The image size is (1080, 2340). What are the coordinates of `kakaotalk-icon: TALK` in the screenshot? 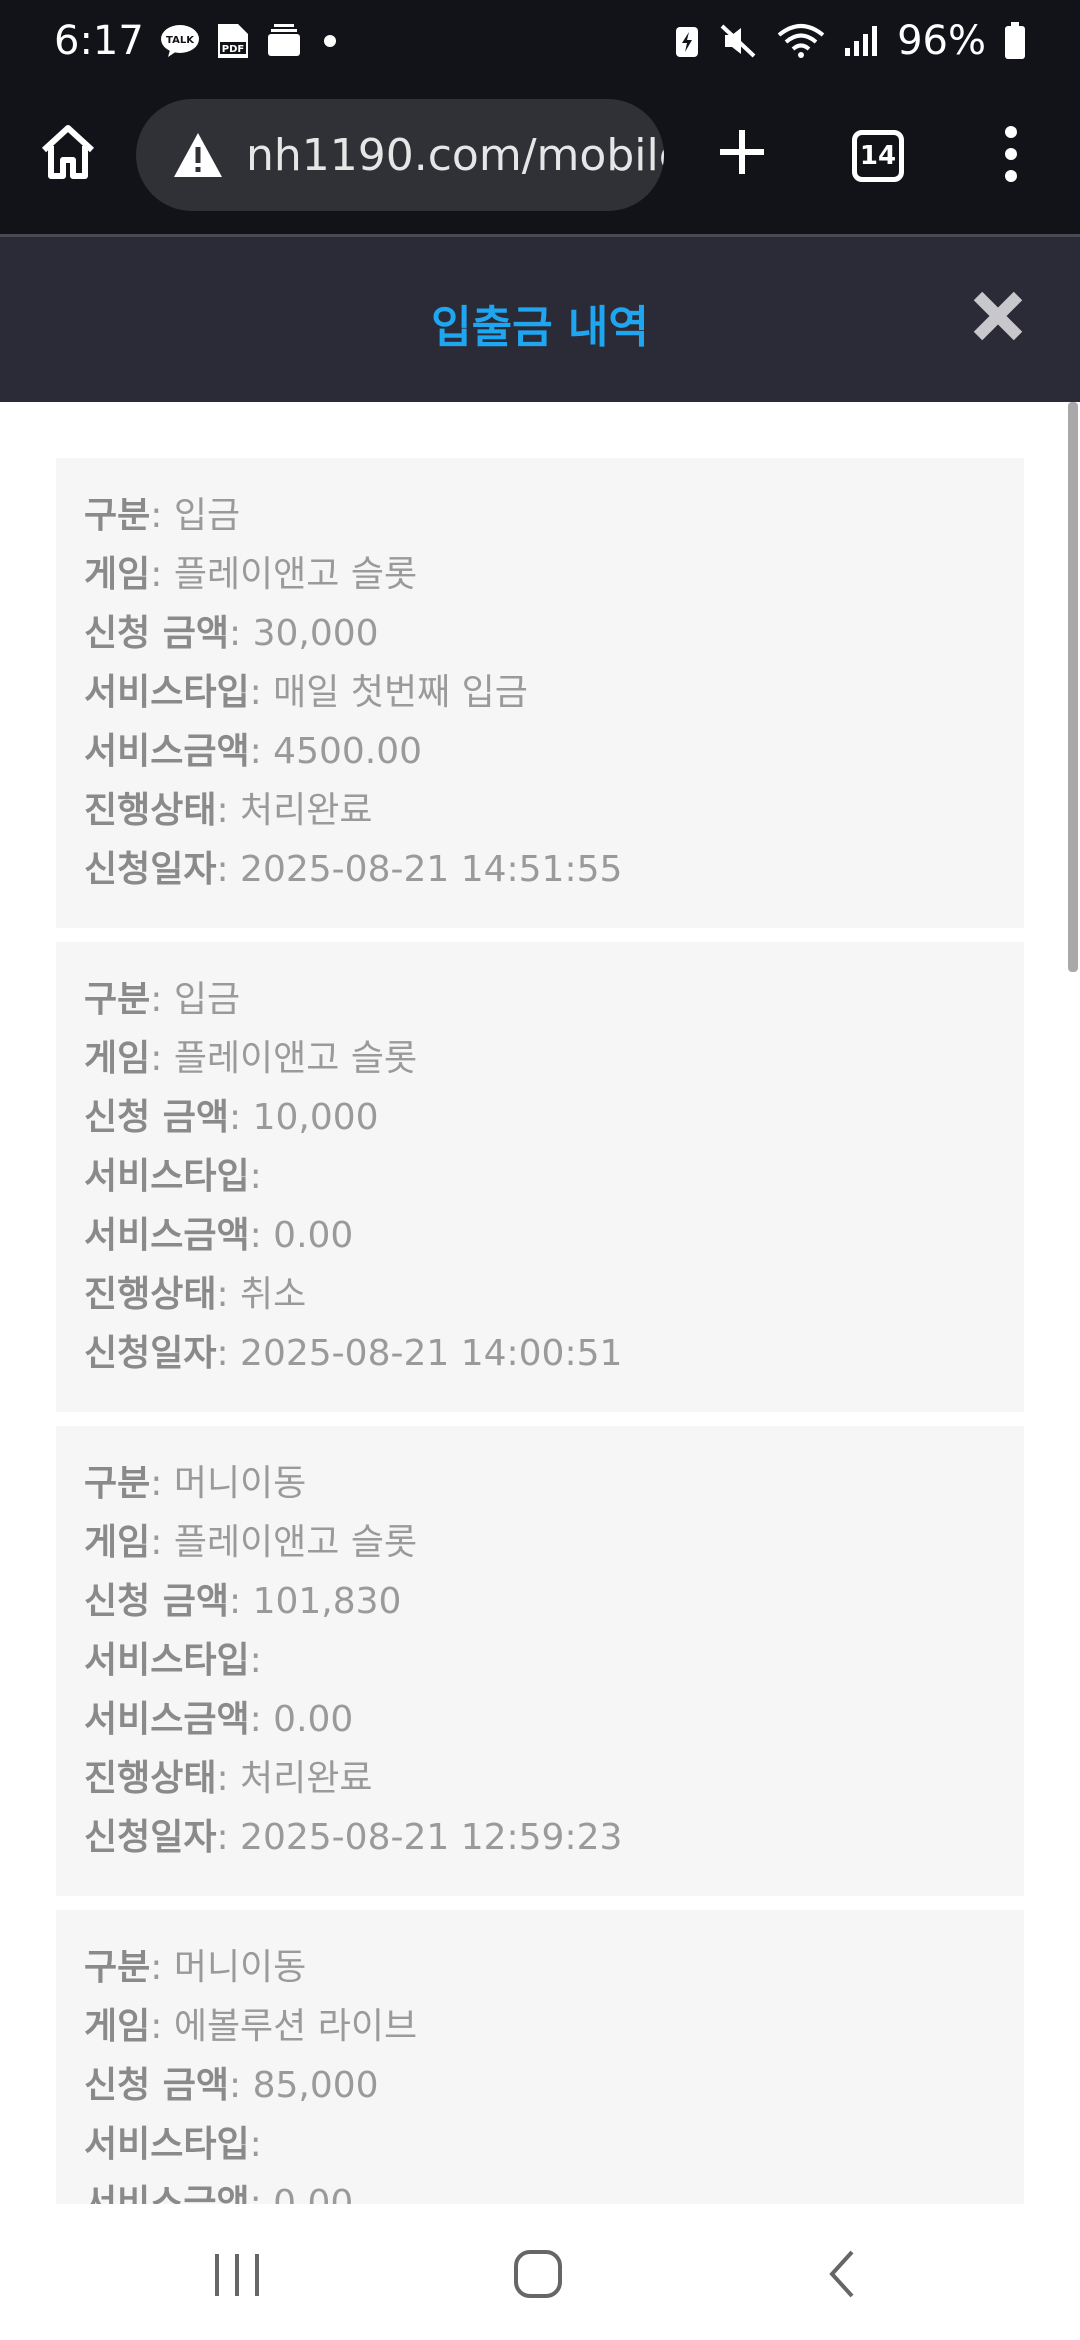 It's located at (180, 41).